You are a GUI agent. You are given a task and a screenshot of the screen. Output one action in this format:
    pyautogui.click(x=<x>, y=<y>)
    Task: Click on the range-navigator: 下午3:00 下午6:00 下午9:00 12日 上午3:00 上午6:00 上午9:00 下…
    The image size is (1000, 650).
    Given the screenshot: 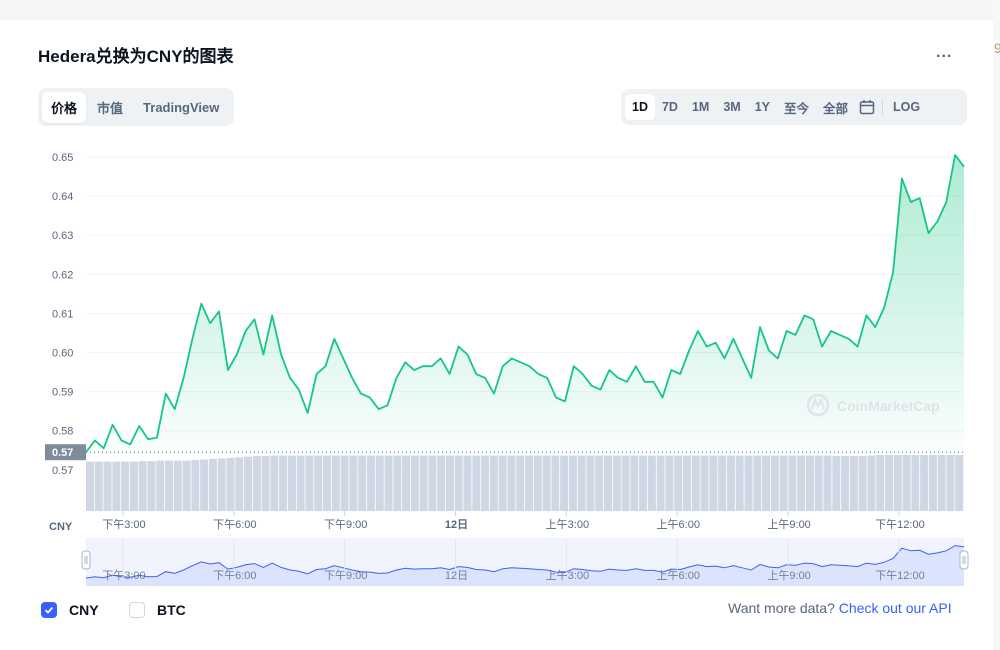 What is the action you would take?
    pyautogui.click(x=525, y=562)
    